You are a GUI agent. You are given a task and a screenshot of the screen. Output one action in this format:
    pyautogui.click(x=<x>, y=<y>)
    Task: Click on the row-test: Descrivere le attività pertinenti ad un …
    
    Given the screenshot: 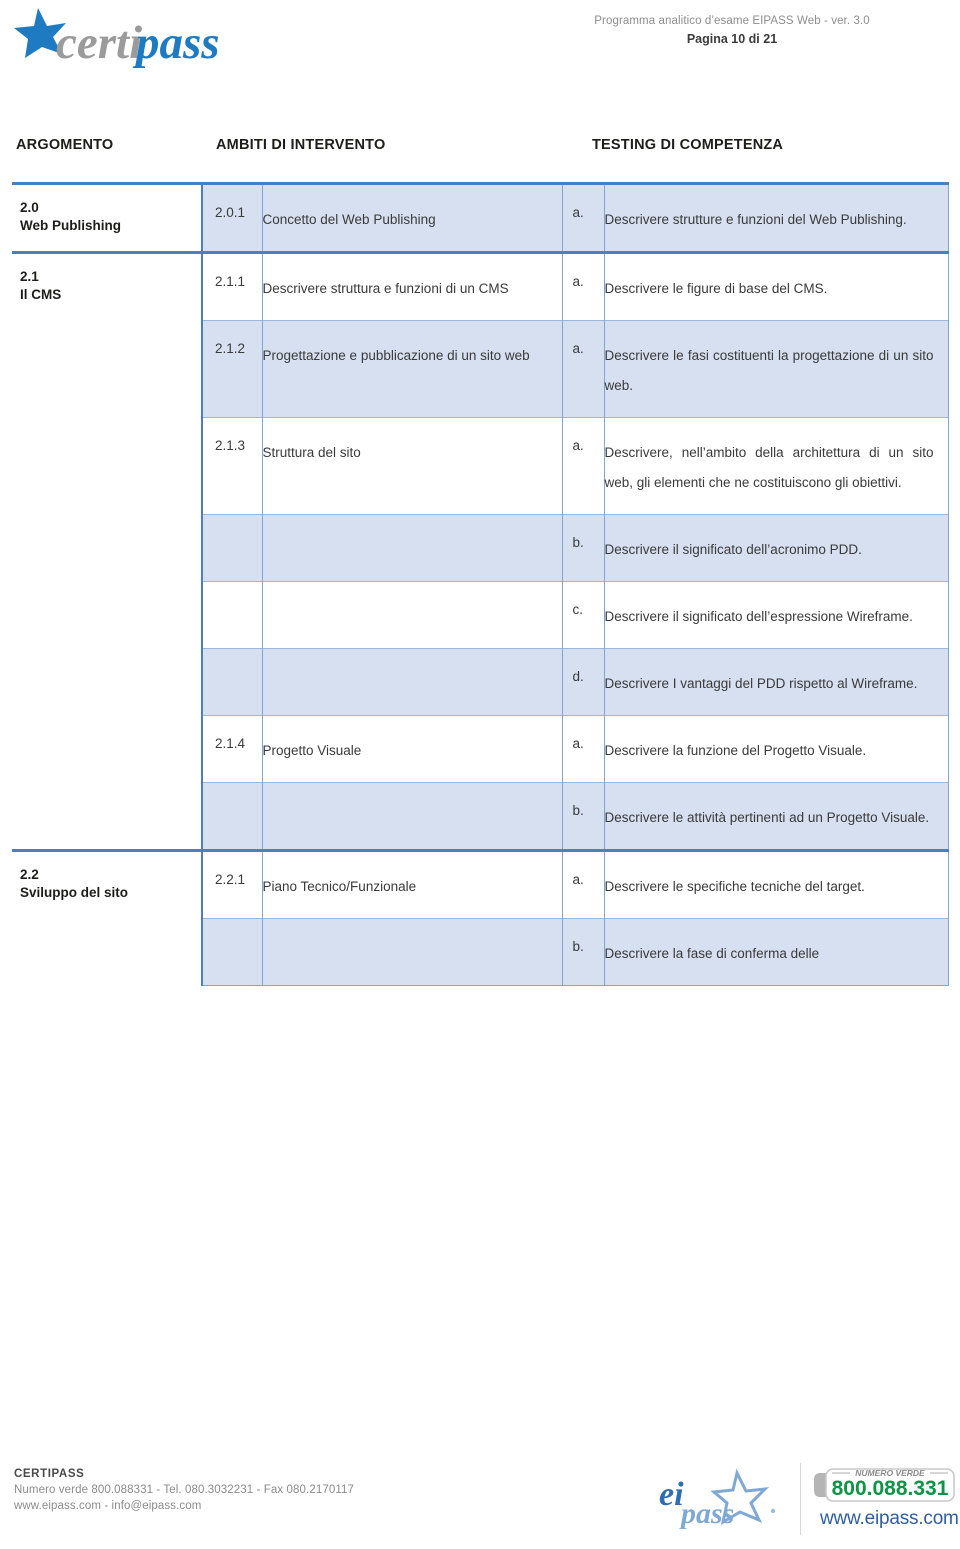 What is the action you would take?
    pyautogui.click(x=767, y=817)
    